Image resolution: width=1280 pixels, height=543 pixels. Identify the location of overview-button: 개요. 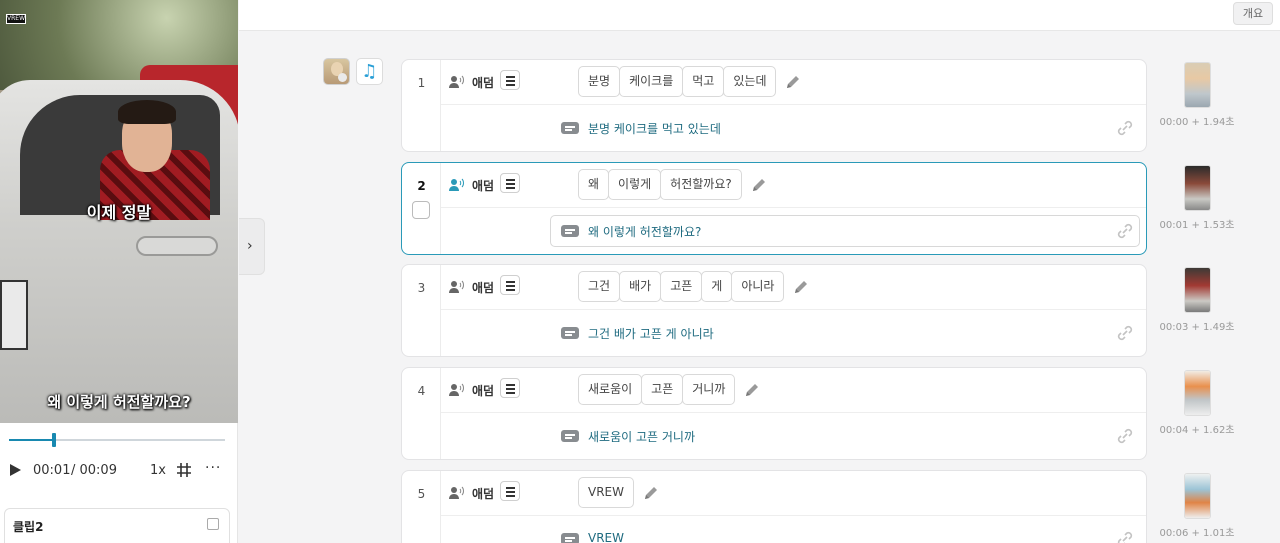
(1253, 13).